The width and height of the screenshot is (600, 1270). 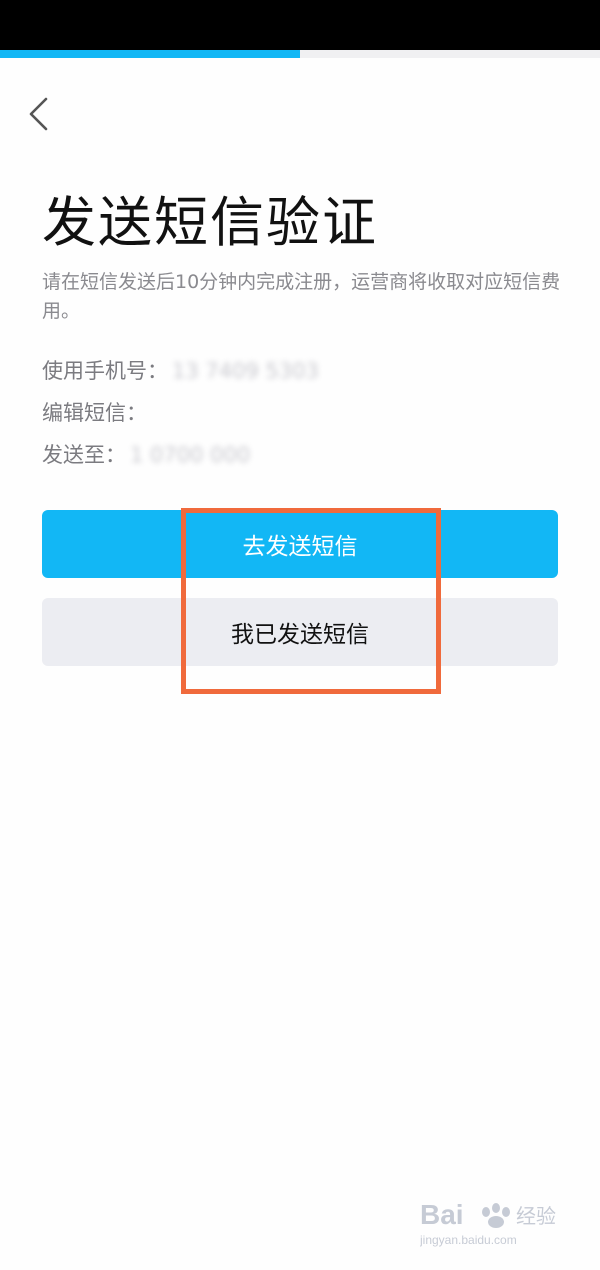 I want to click on send-to-label: 发送至：, so click(x=84, y=455).